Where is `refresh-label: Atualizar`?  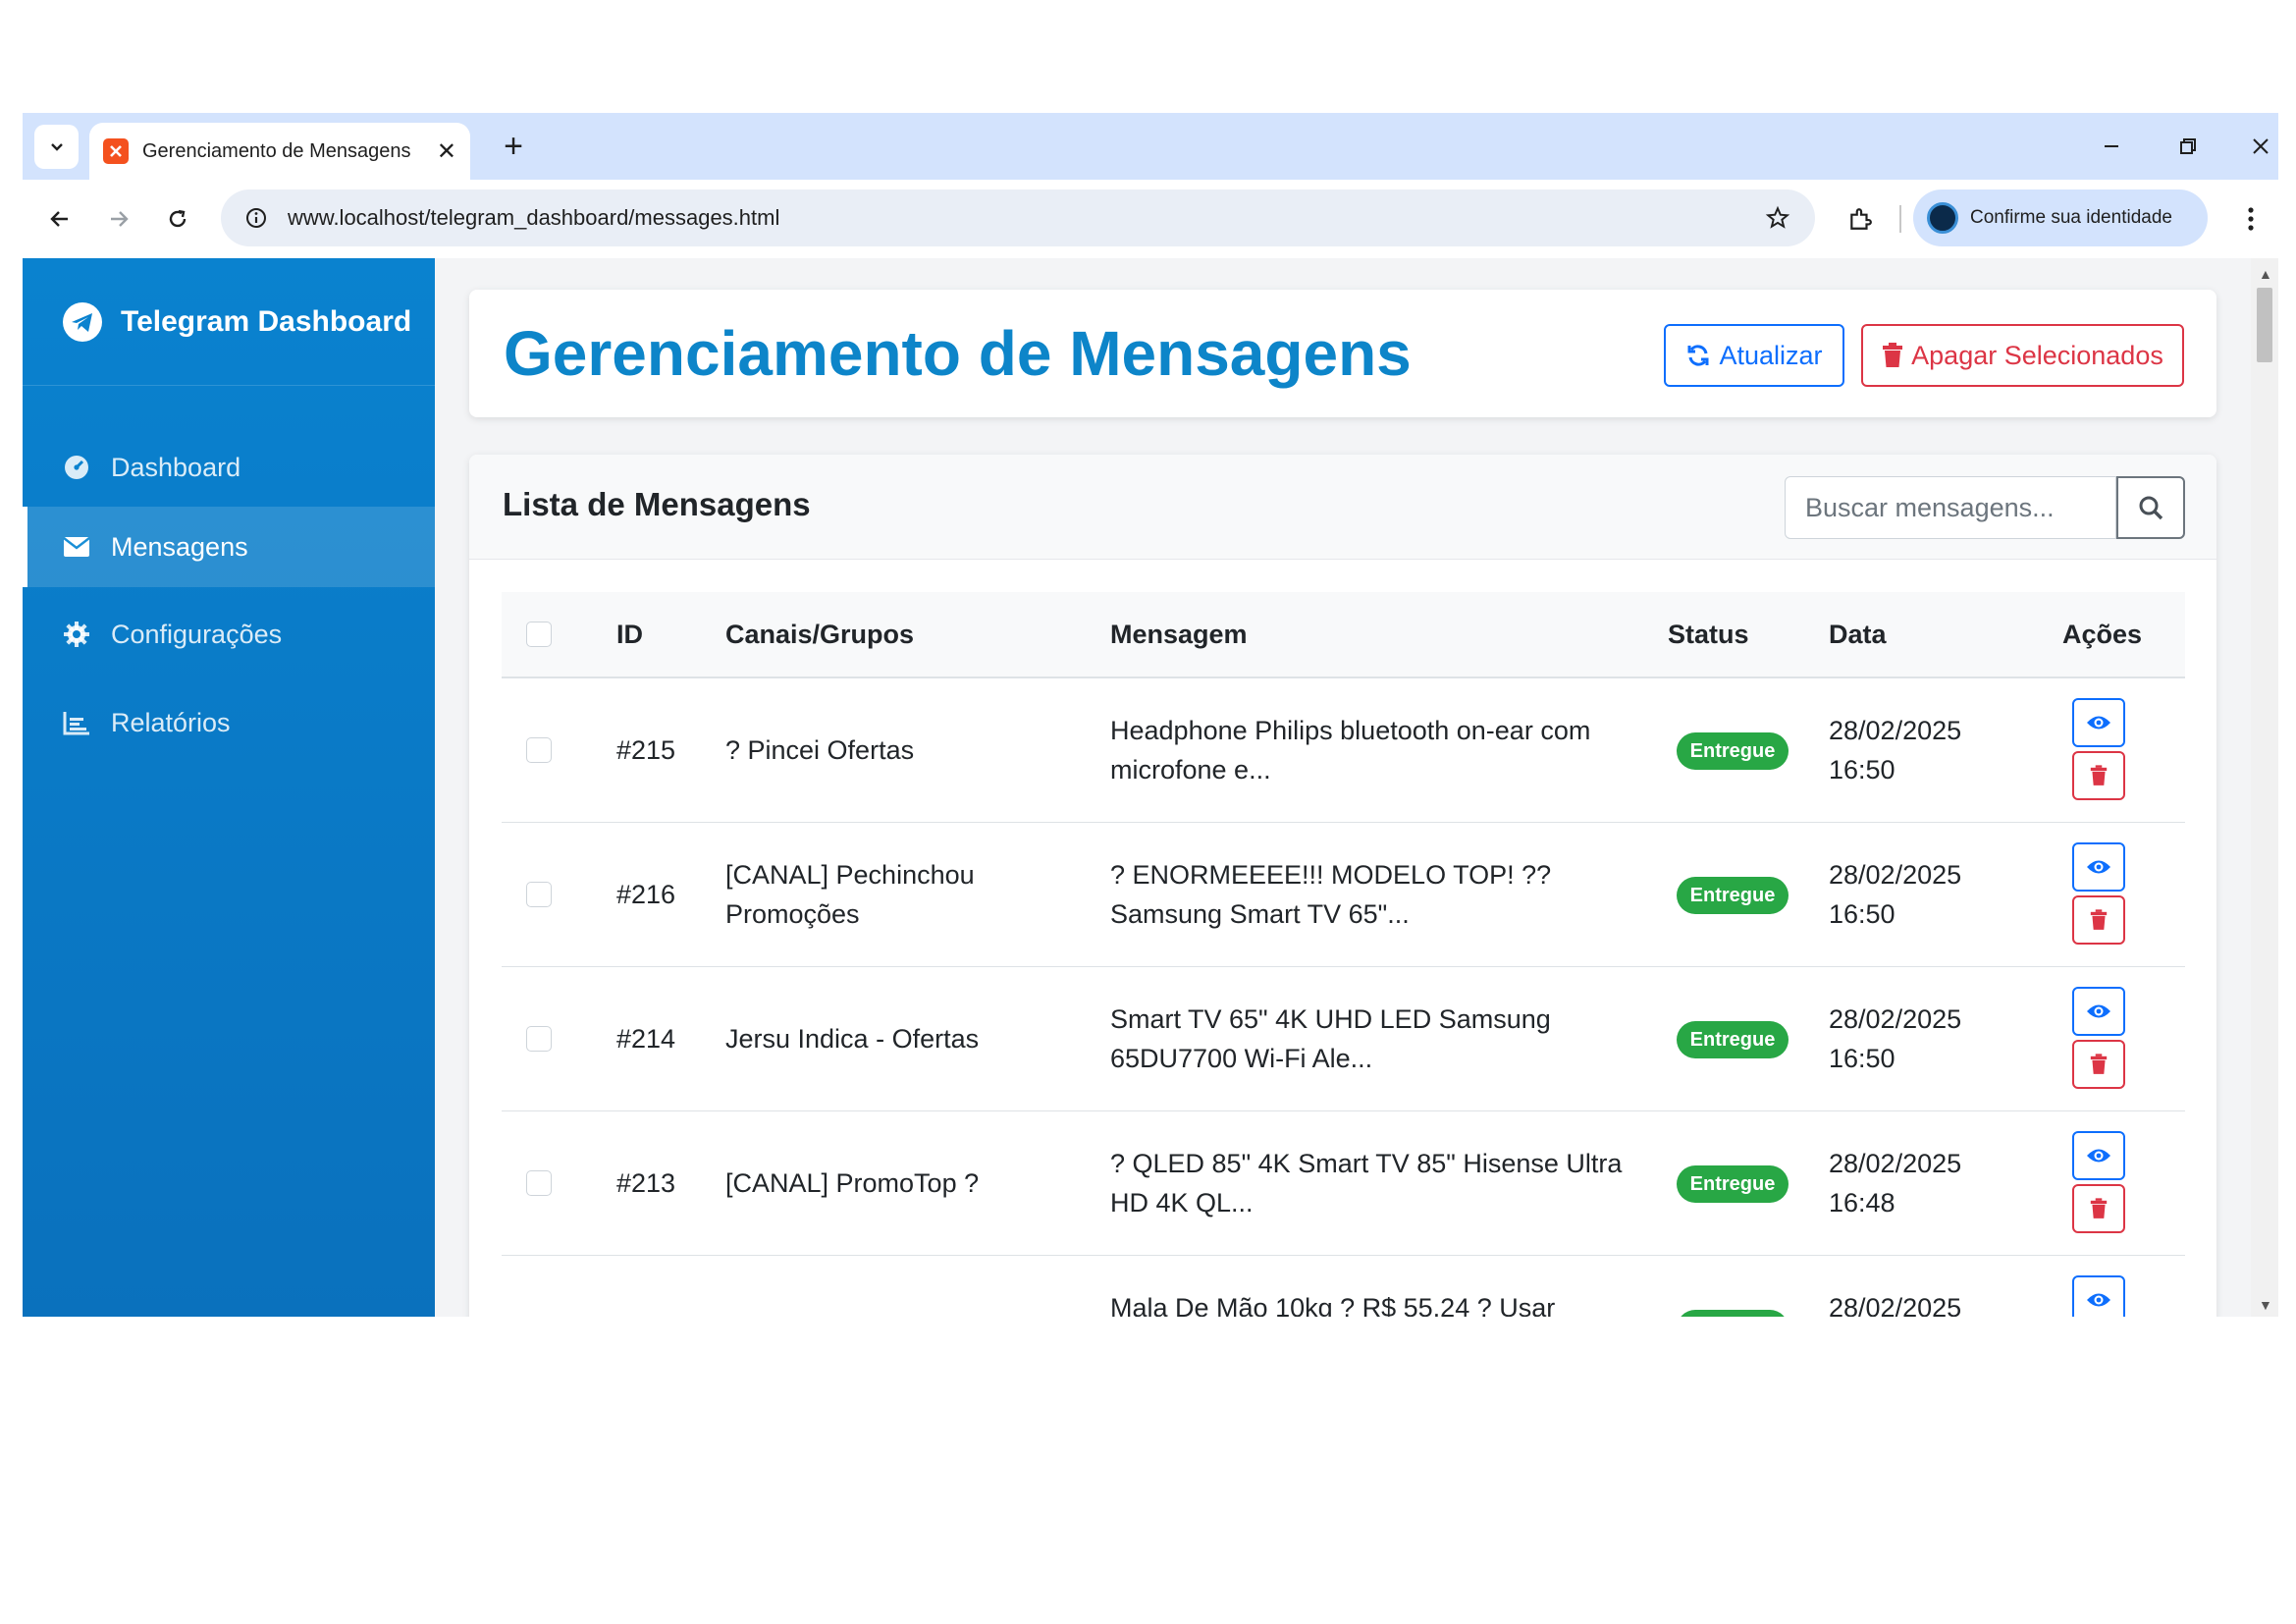 refresh-label: Atualizar is located at coordinates (1771, 355).